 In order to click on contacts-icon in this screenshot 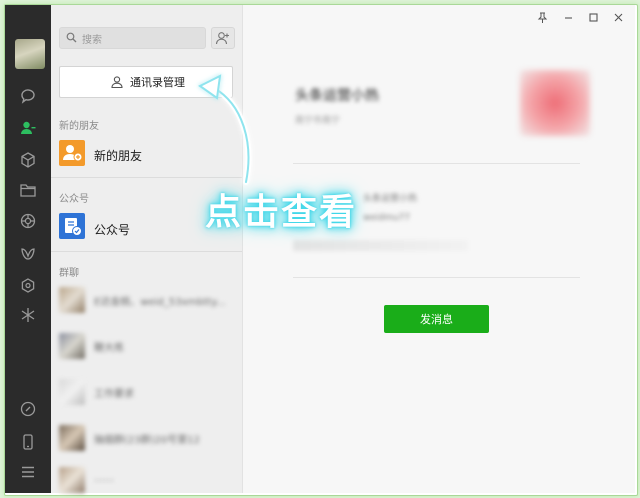, I will do `click(28, 128)`.